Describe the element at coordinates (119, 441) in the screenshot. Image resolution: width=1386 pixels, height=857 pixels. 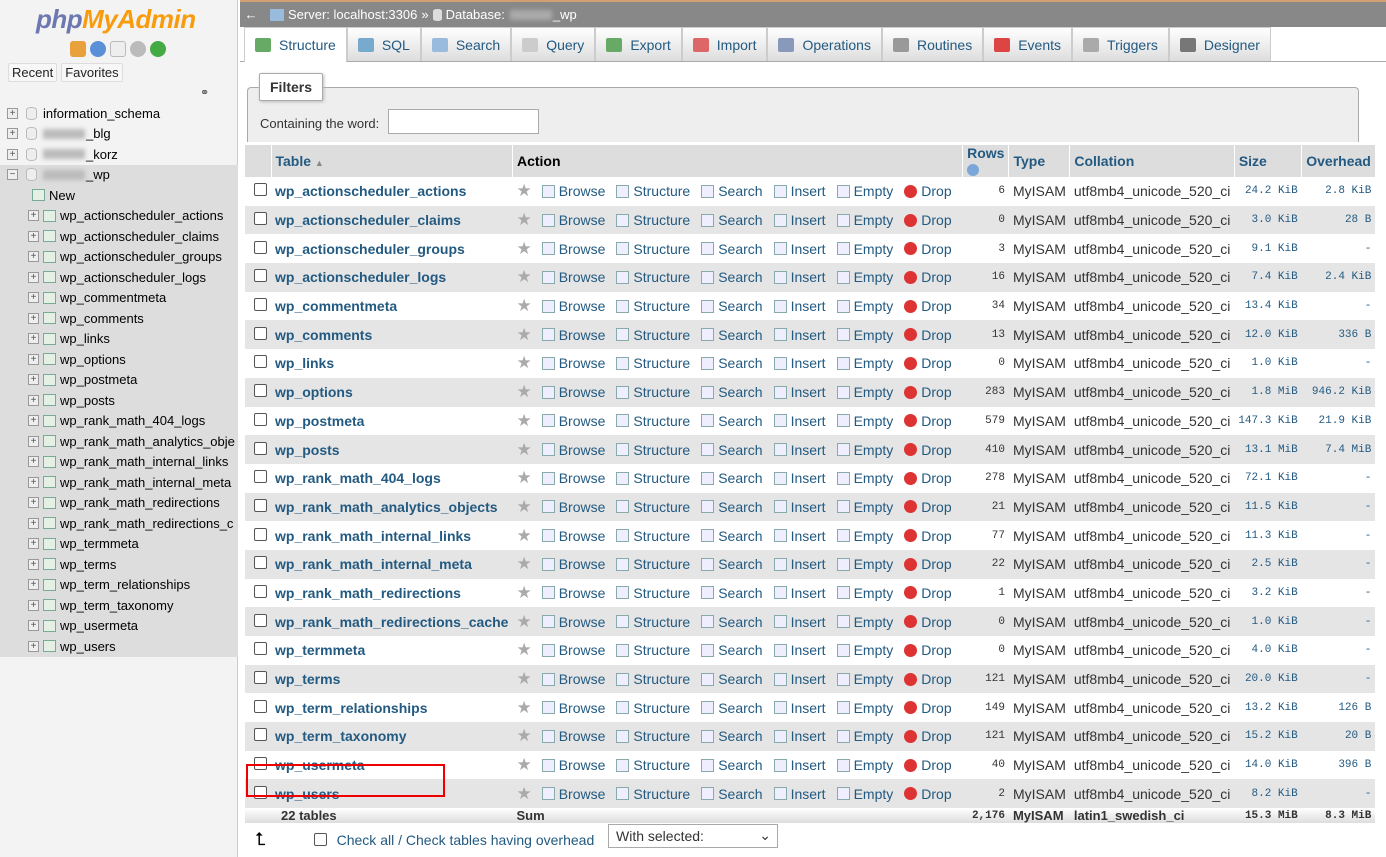
I see `tree-table-item: + wp_rank_math_analytics_obje` at that location.